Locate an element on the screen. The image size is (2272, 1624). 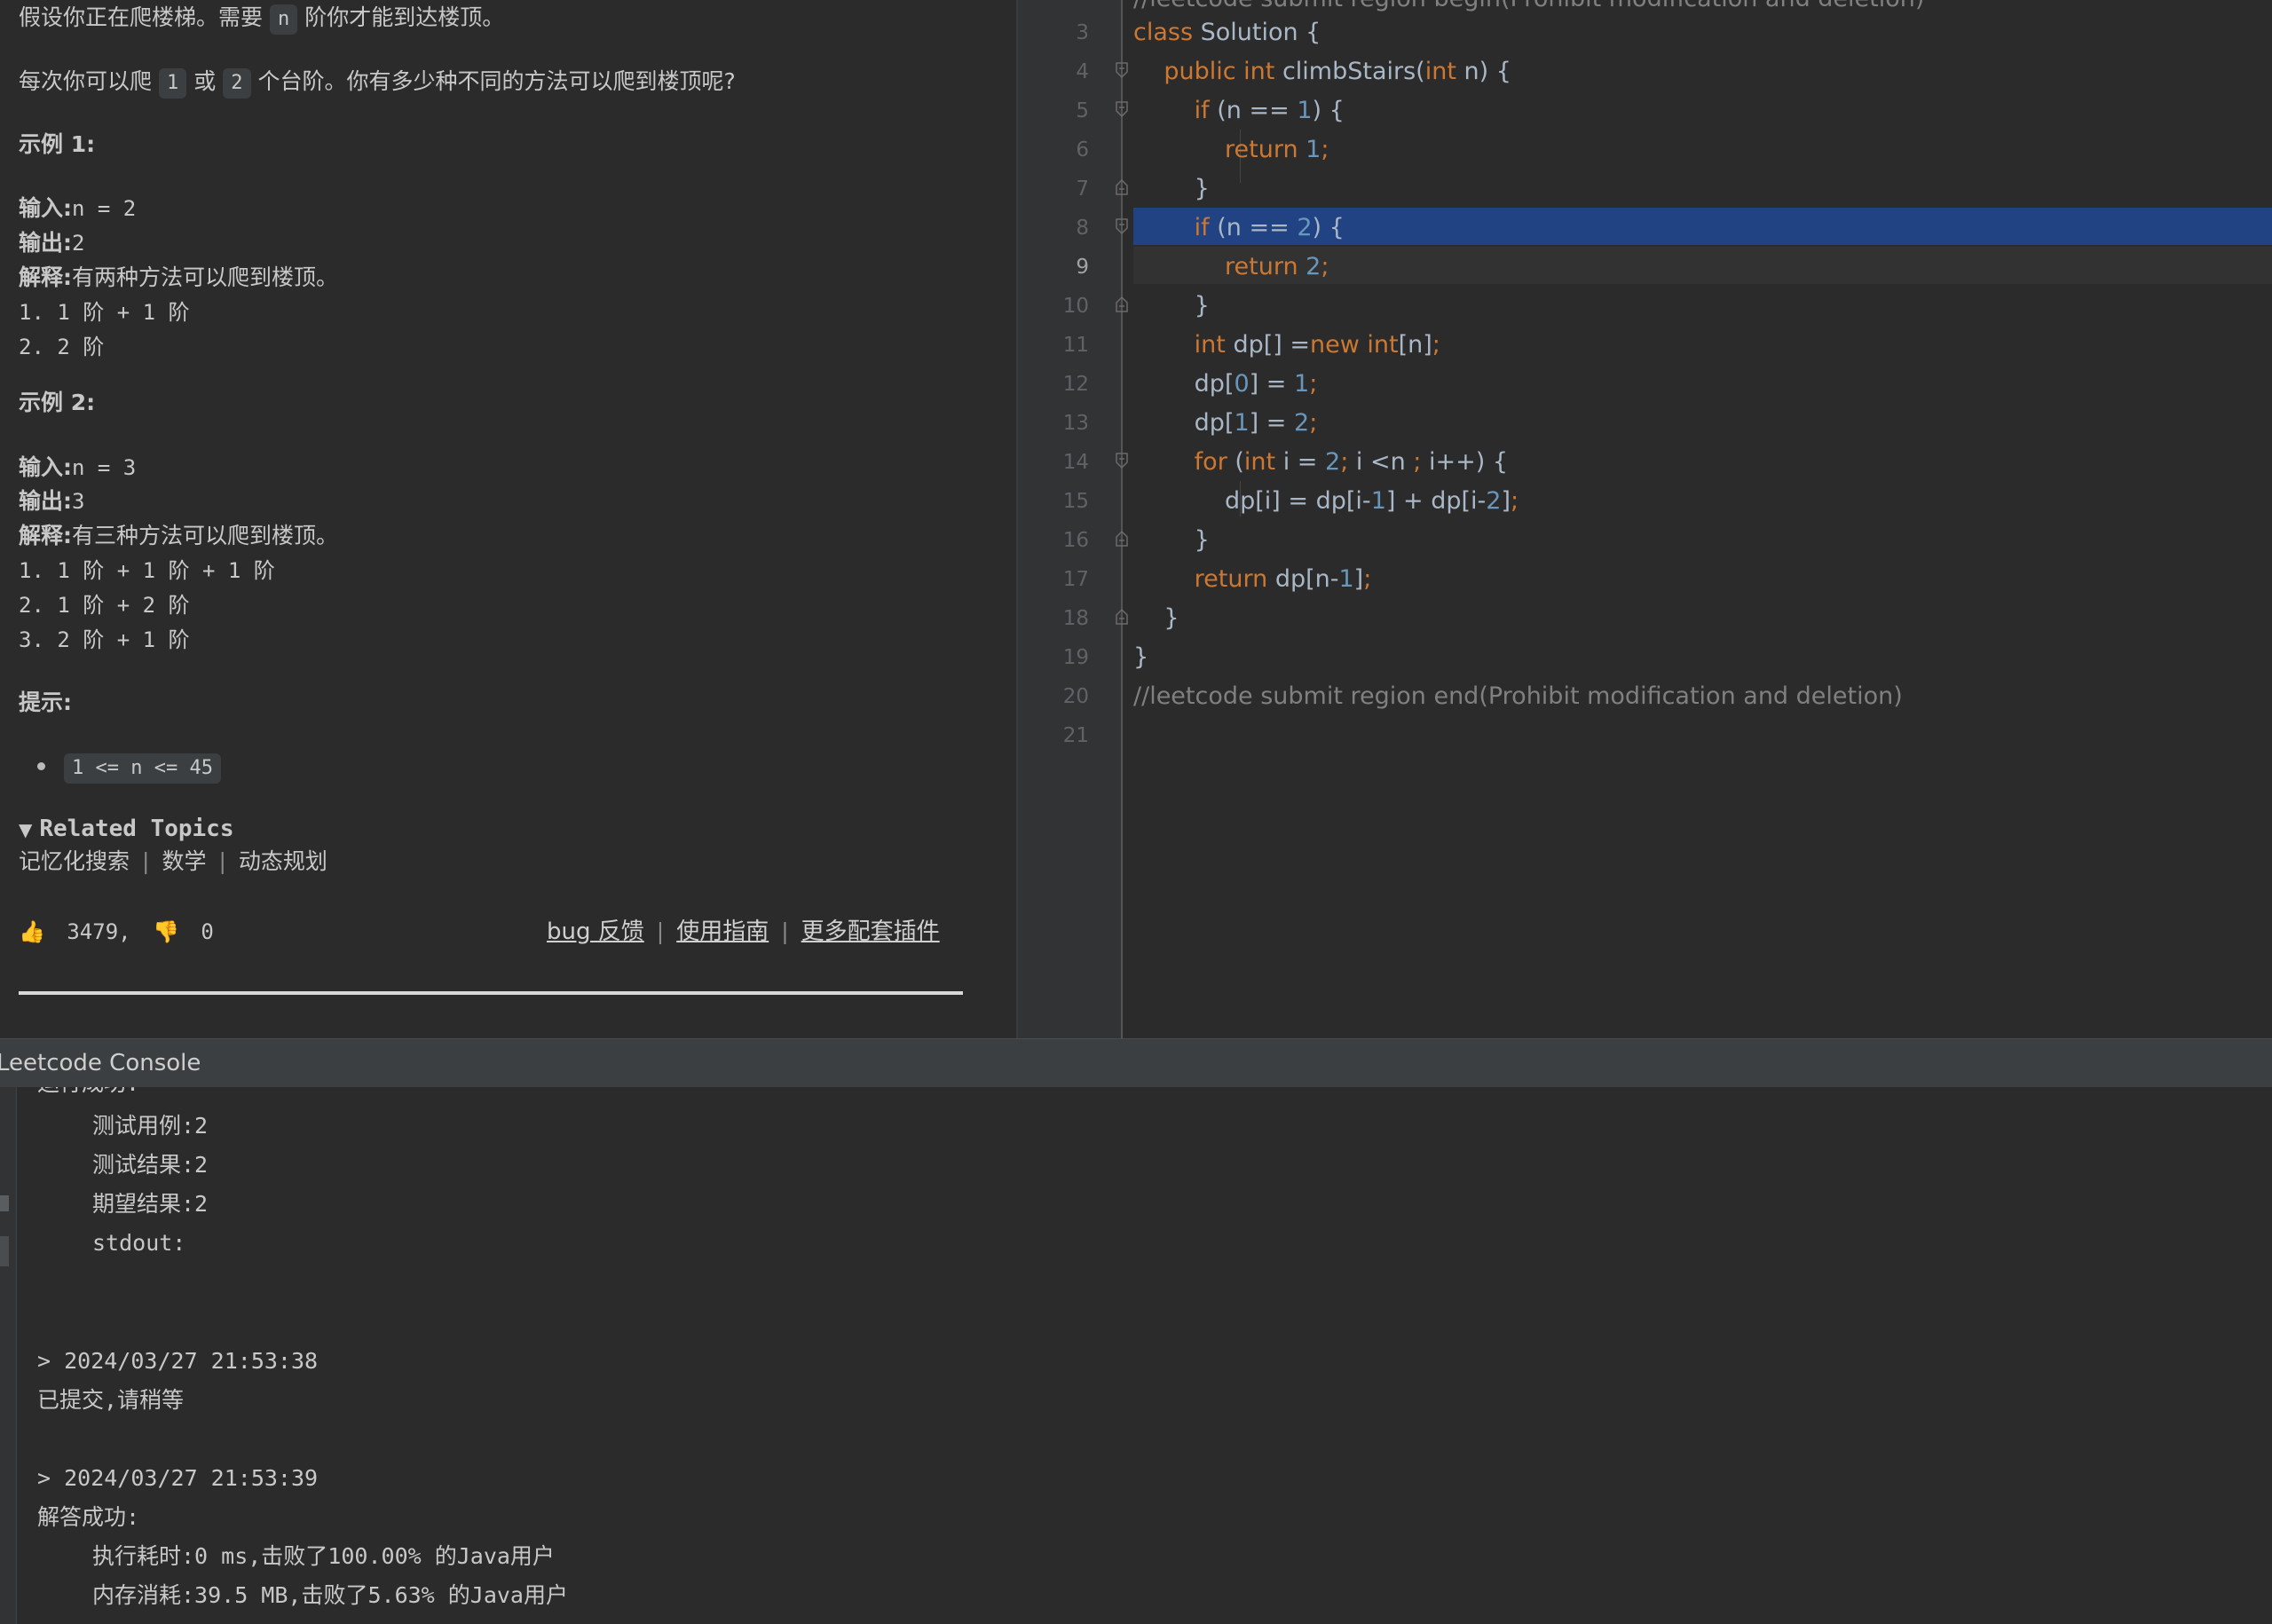
thumbs-up-icon: 👍 is located at coordinates (32, 932).